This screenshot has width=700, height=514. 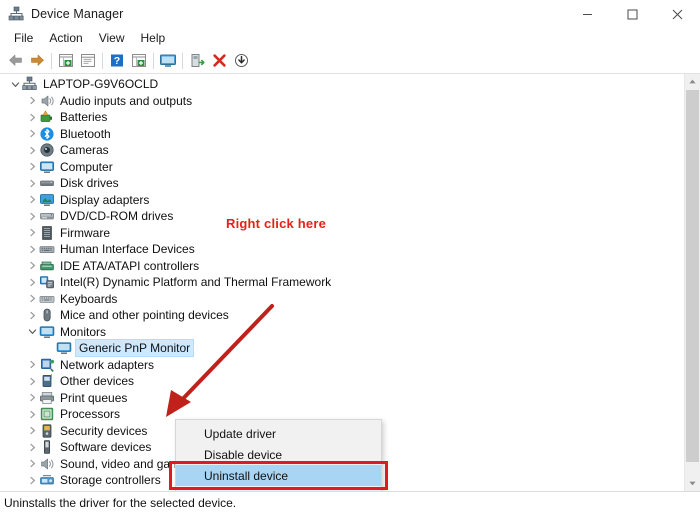 I want to click on scan-hardware-changes-button, so click(x=168, y=61).